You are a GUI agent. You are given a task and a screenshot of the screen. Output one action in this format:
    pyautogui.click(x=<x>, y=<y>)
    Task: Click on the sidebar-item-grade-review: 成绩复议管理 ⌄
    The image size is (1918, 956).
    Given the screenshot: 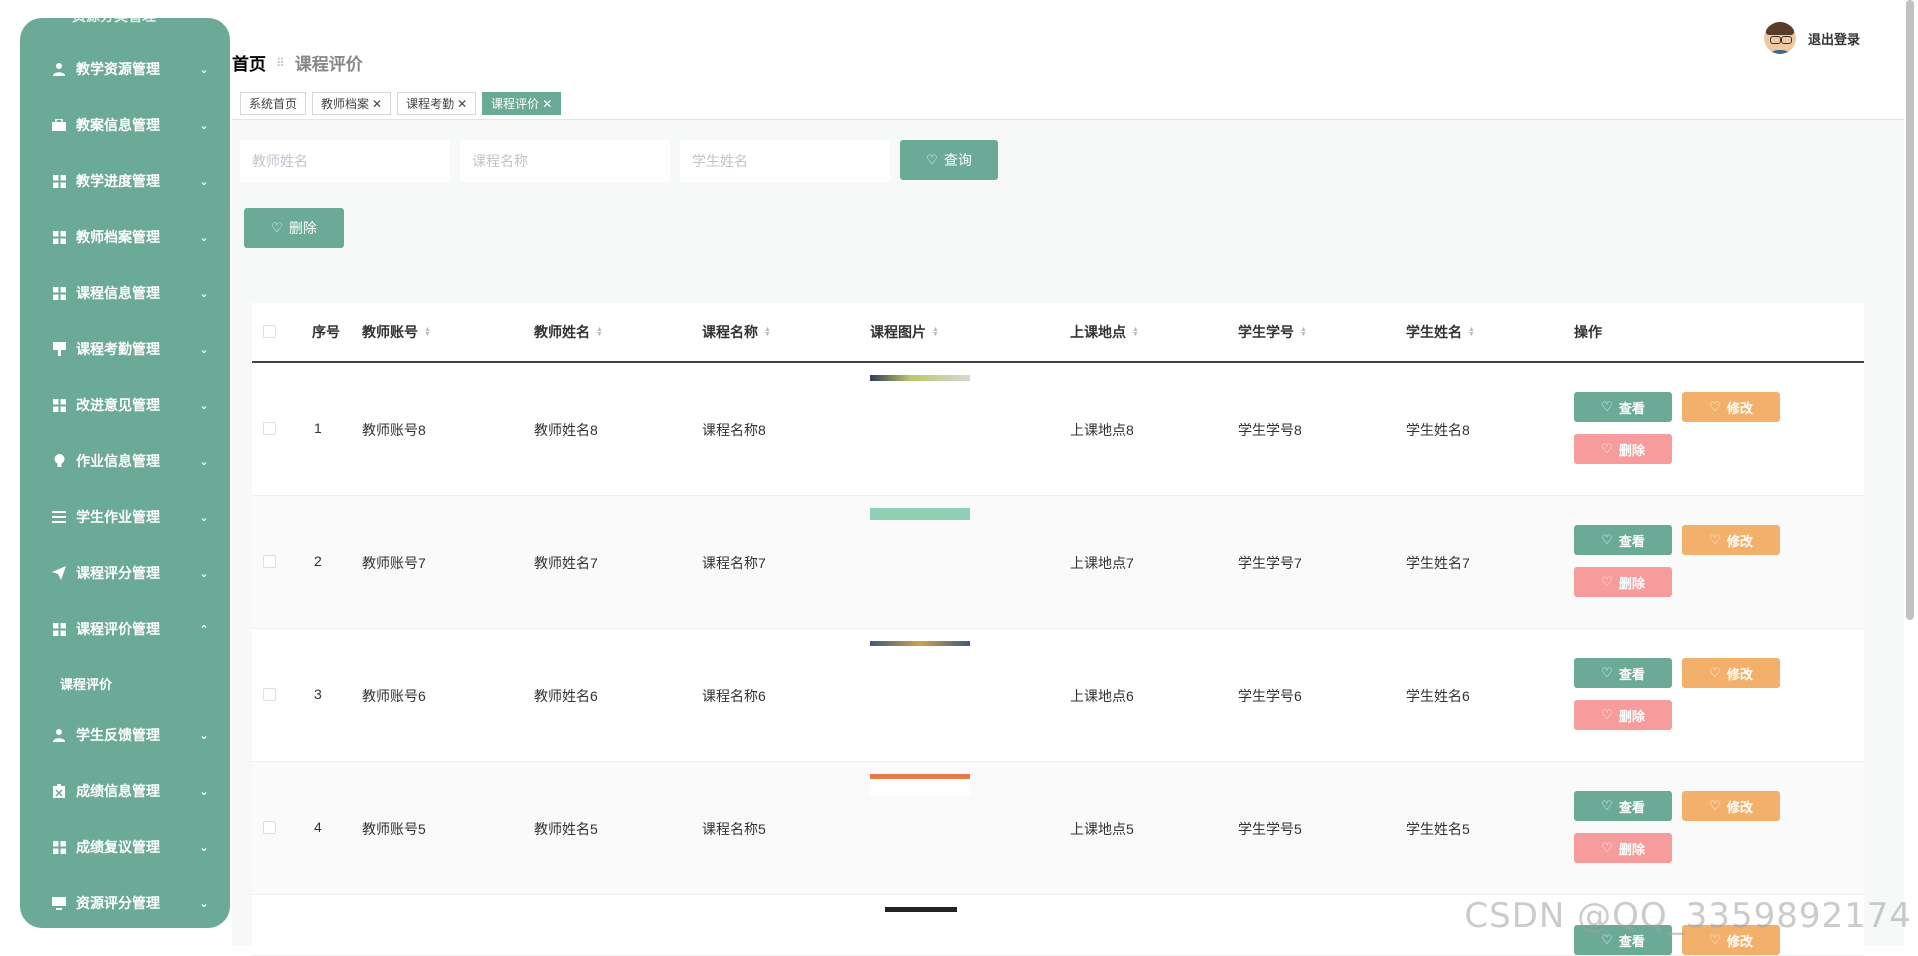 What is the action you would take?
    pyautogui.click(x=125, y=847)
    